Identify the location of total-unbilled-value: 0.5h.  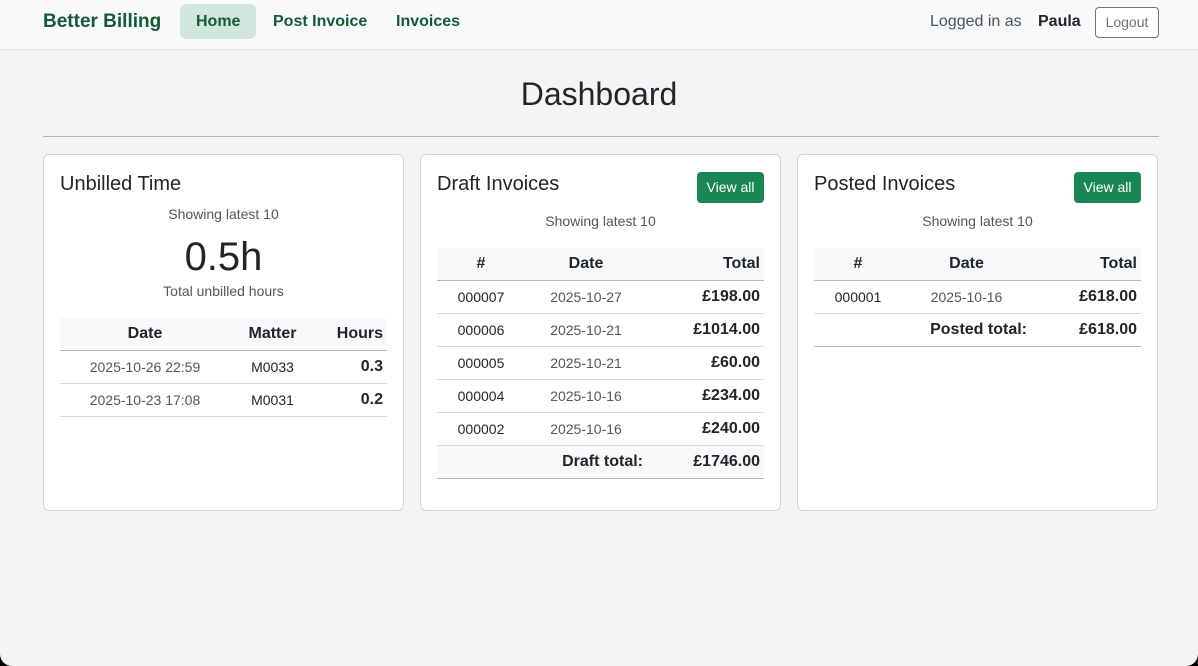
(223, 257).